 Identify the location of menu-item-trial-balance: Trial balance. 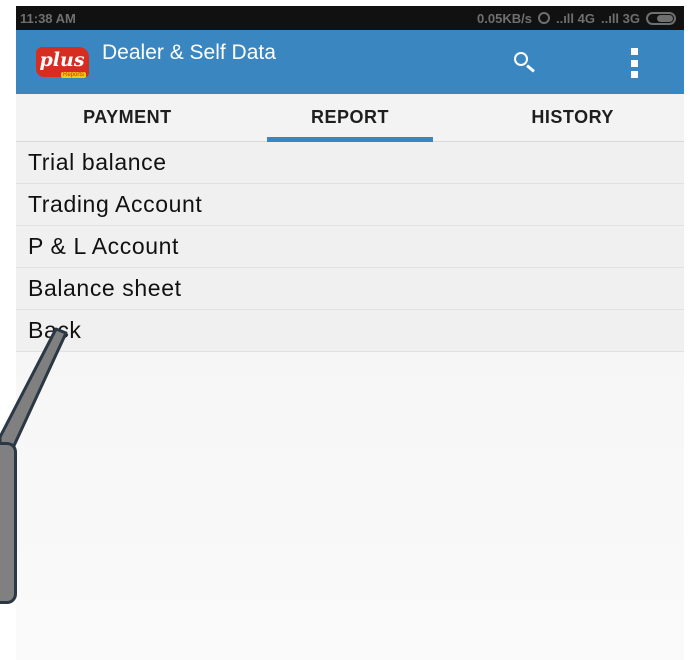
(350, 163).